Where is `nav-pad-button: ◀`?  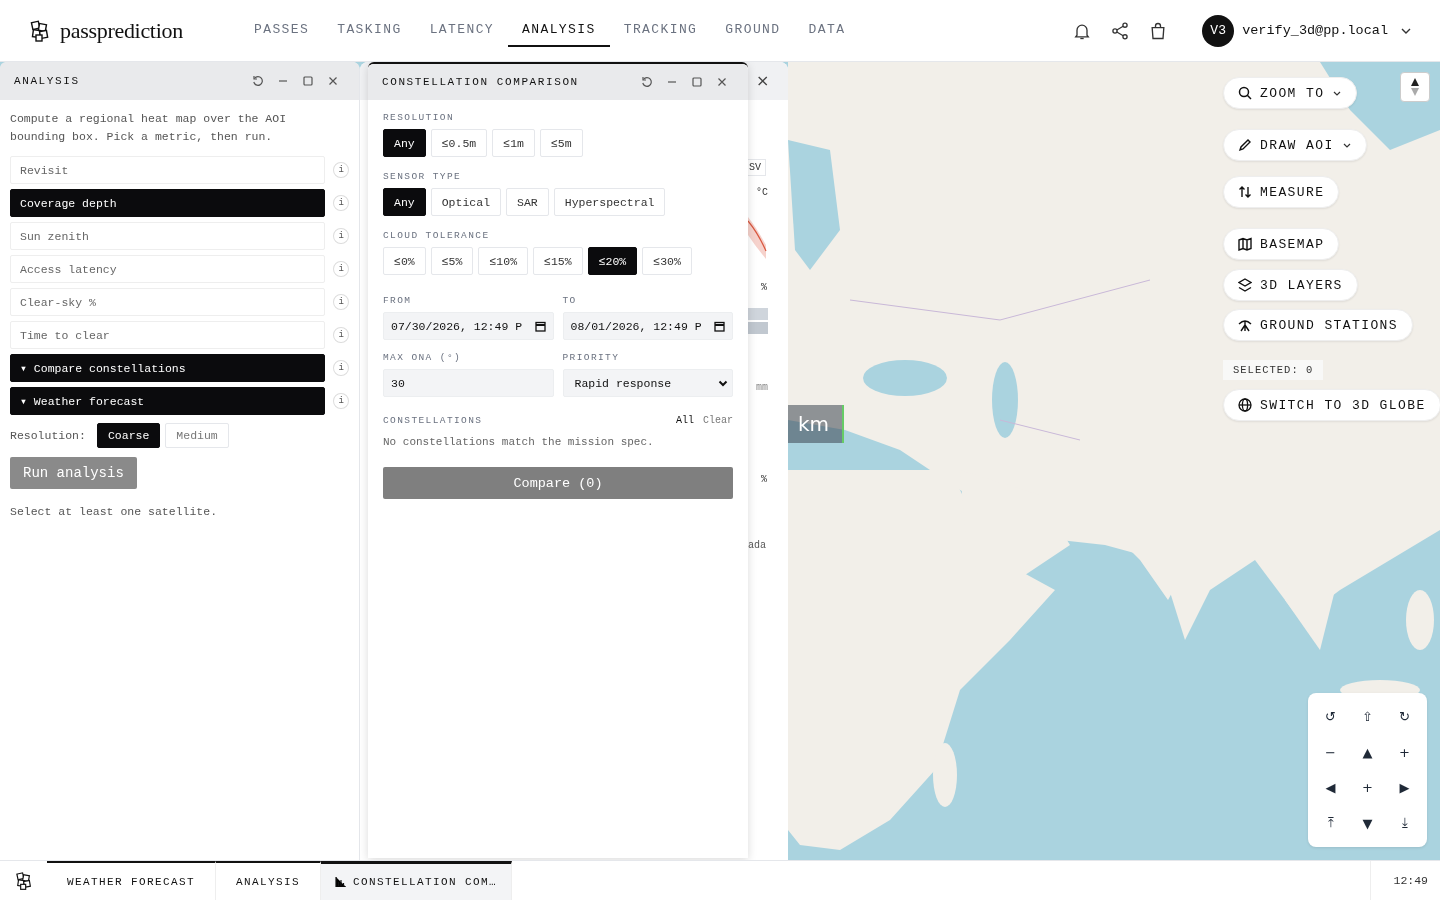
nav-pad-button: ◀ is located at coordinates (1330, 788).